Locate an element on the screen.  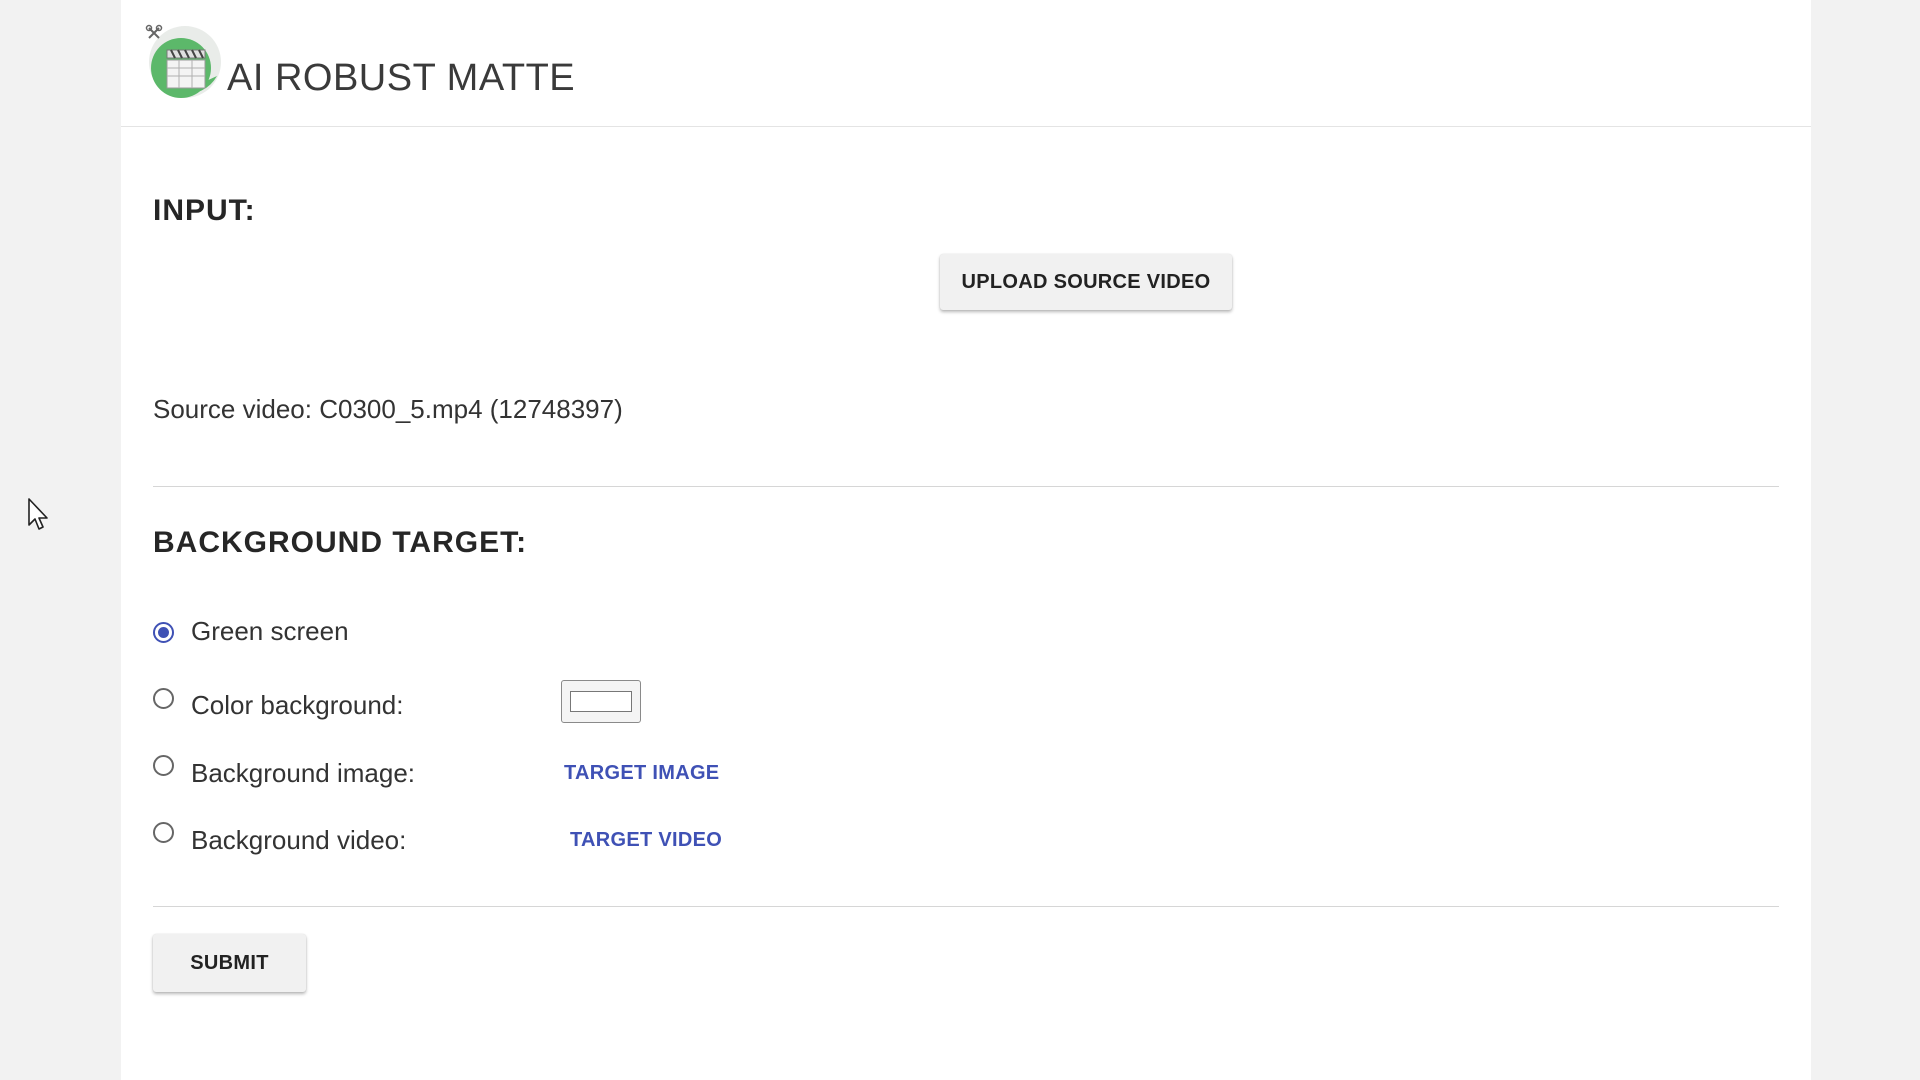
color-picker-input is located at coordinates (601, 701).